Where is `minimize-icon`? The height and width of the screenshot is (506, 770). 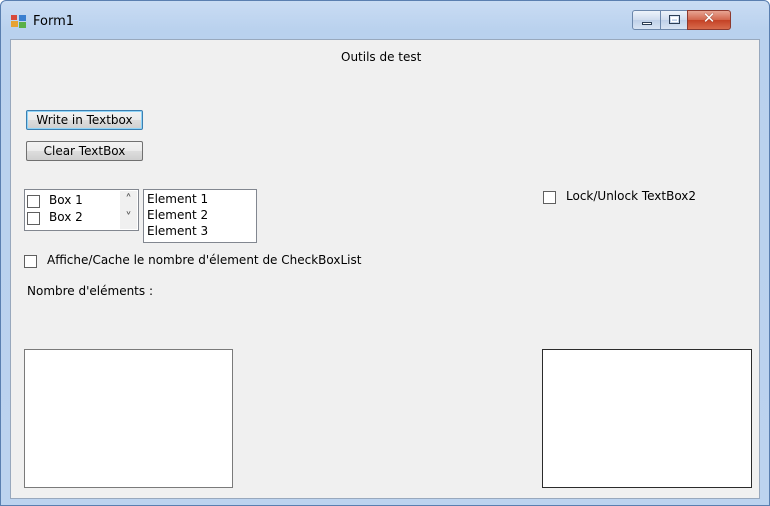
minimize-icon is located at coordinates (647, 23).